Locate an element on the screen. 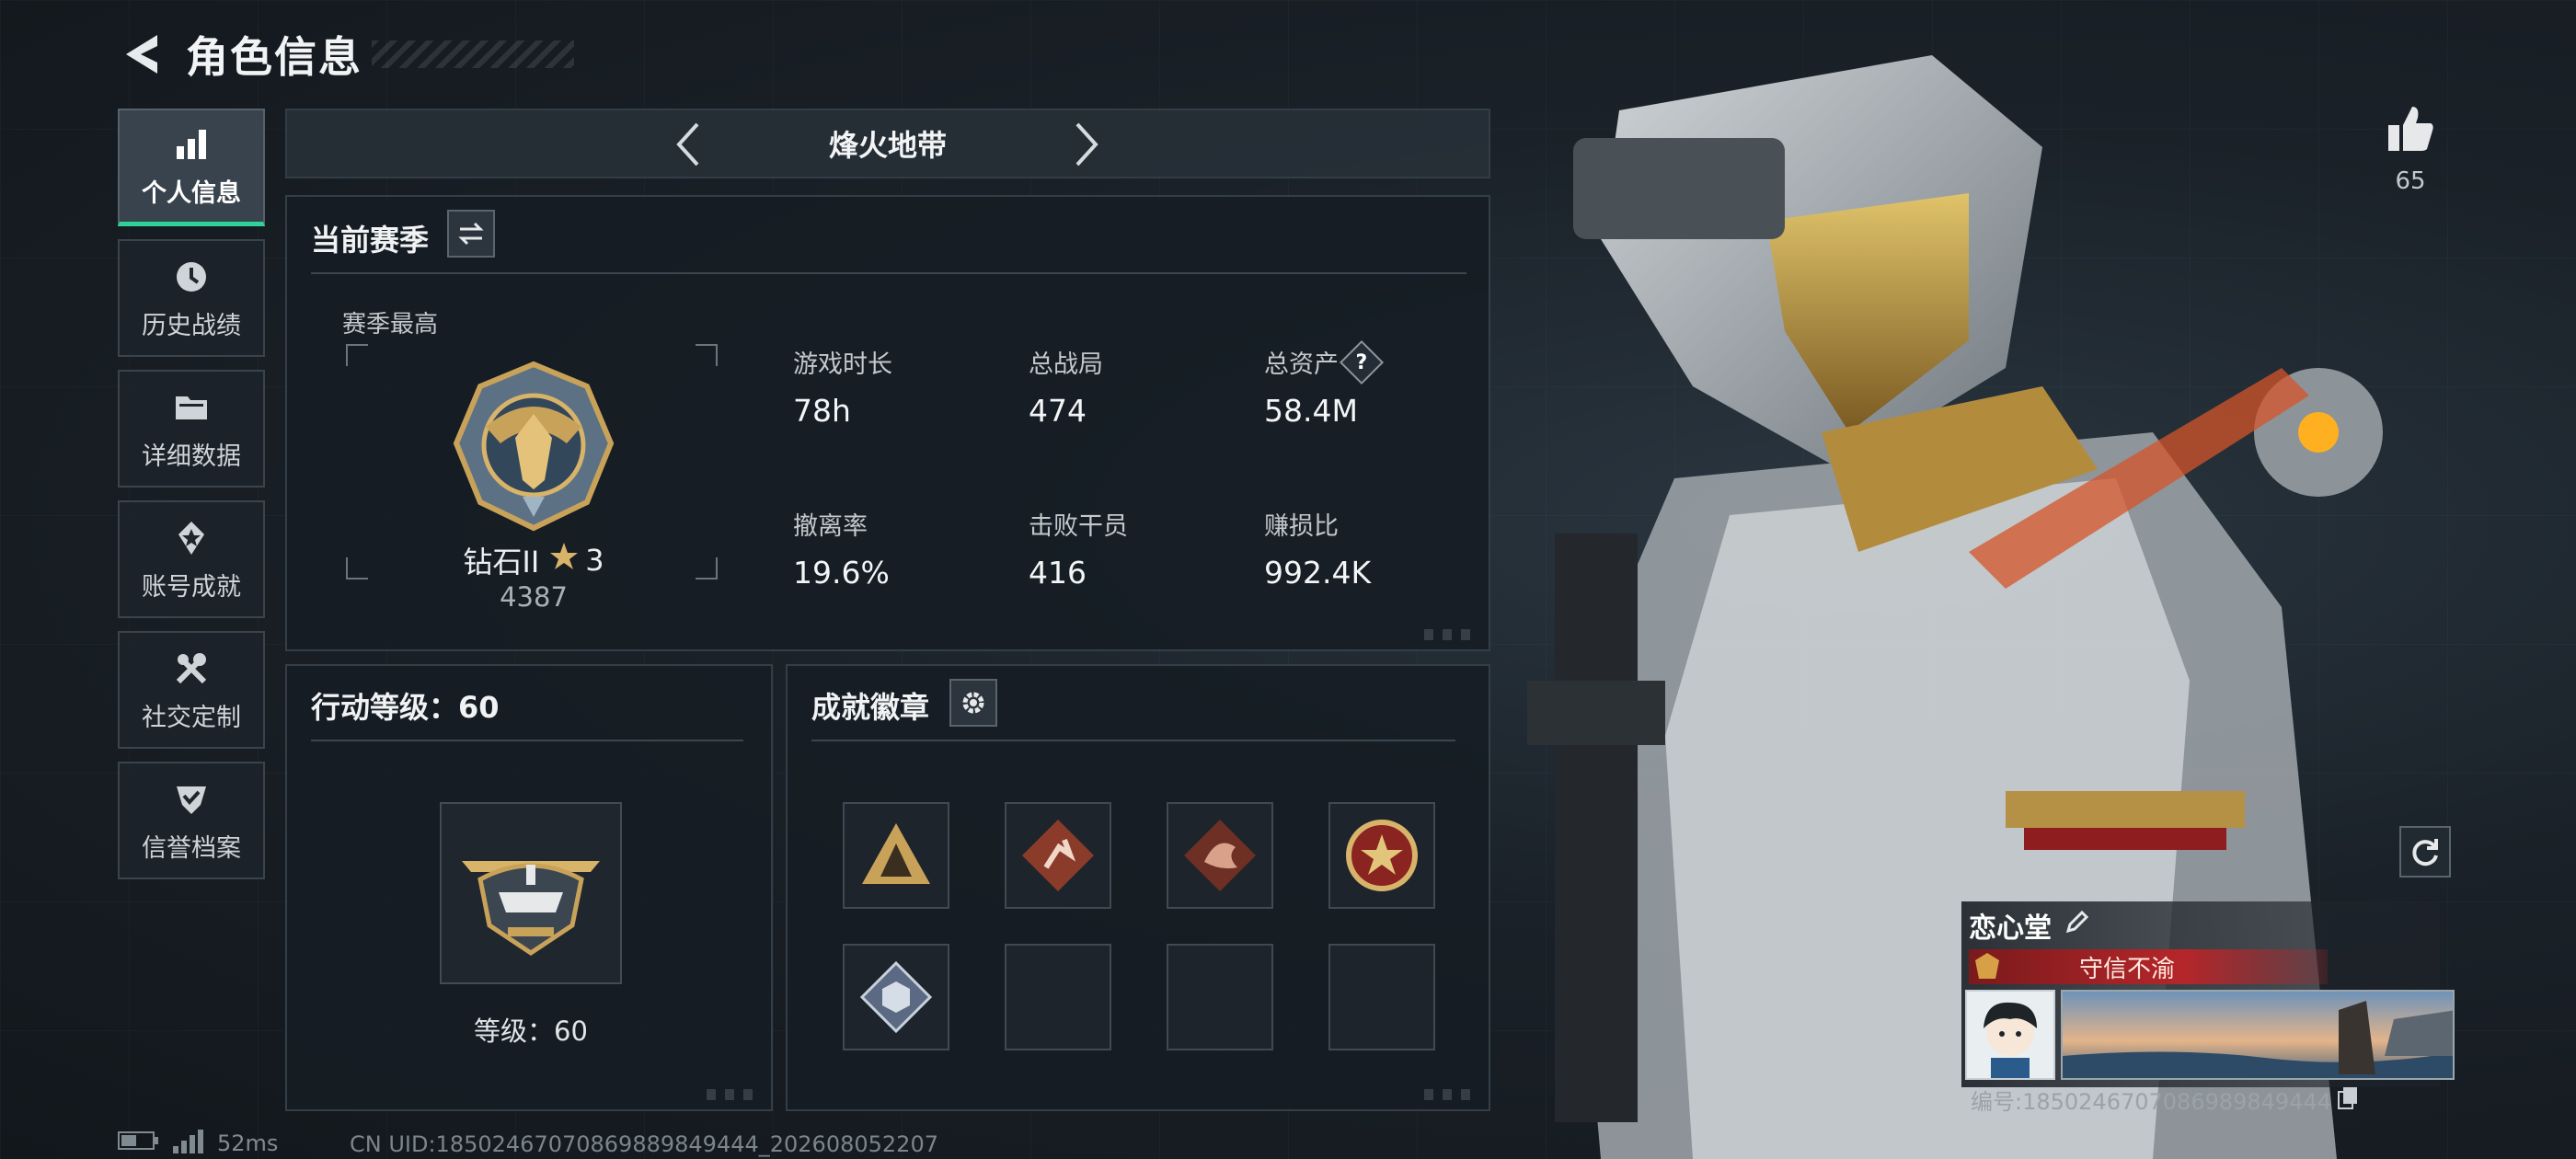 The image size is (2576, 1159). badges-title: 成就徽章 is located at coordinates (870, 707).